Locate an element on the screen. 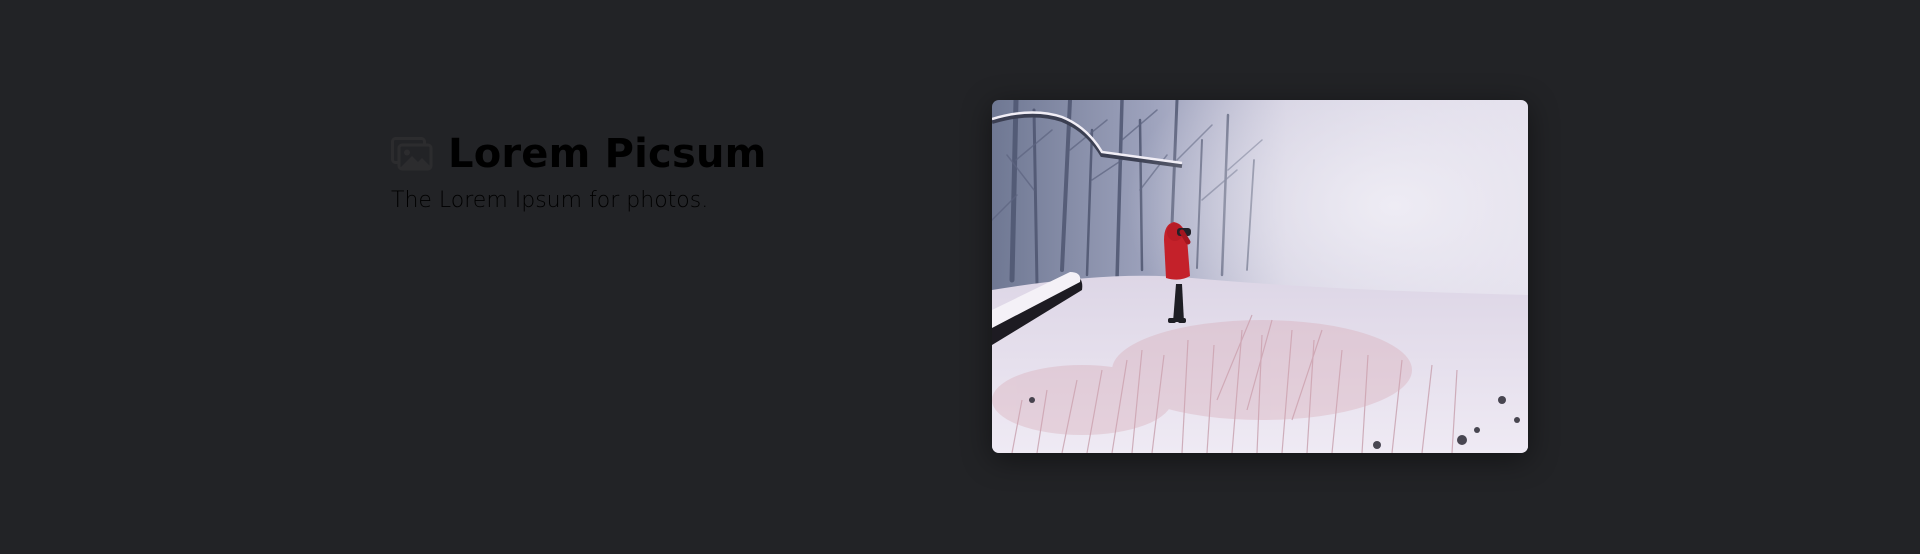 The image size is (1920, 554). brand-title-row: Lorem Picsum is located at coordinates (651, 154).